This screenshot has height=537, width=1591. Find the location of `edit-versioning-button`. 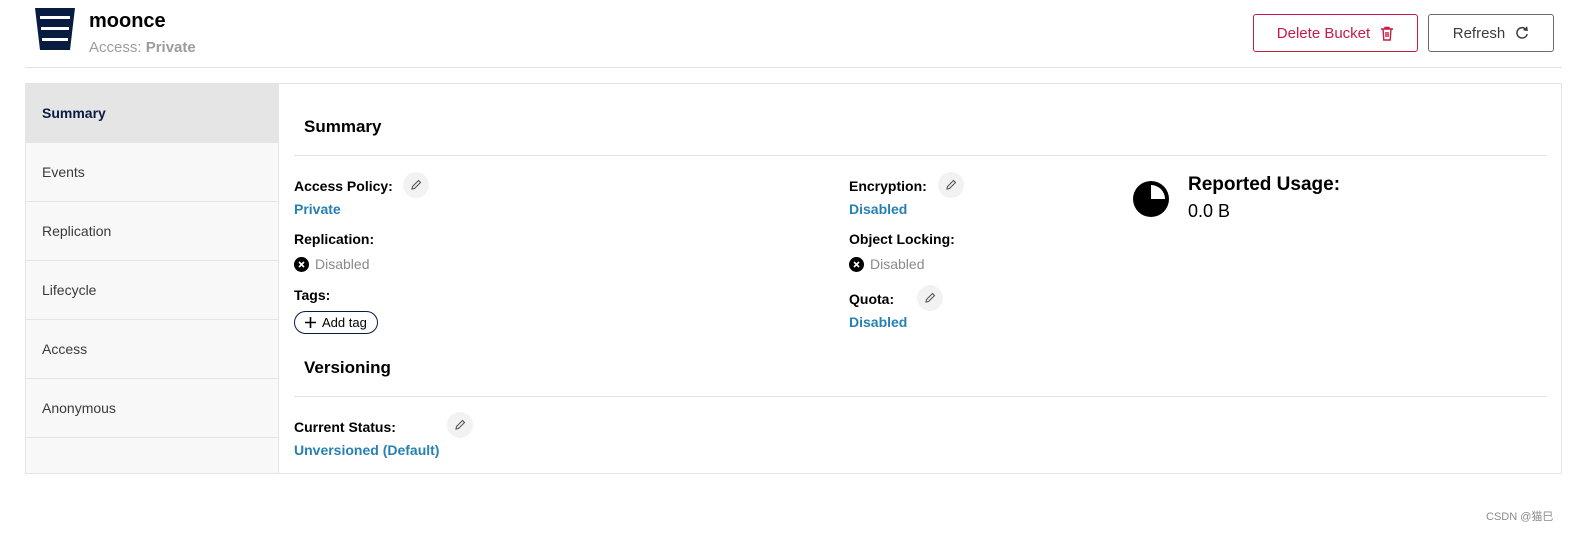

edit-versioning-button is located at coordinates (460, 425).